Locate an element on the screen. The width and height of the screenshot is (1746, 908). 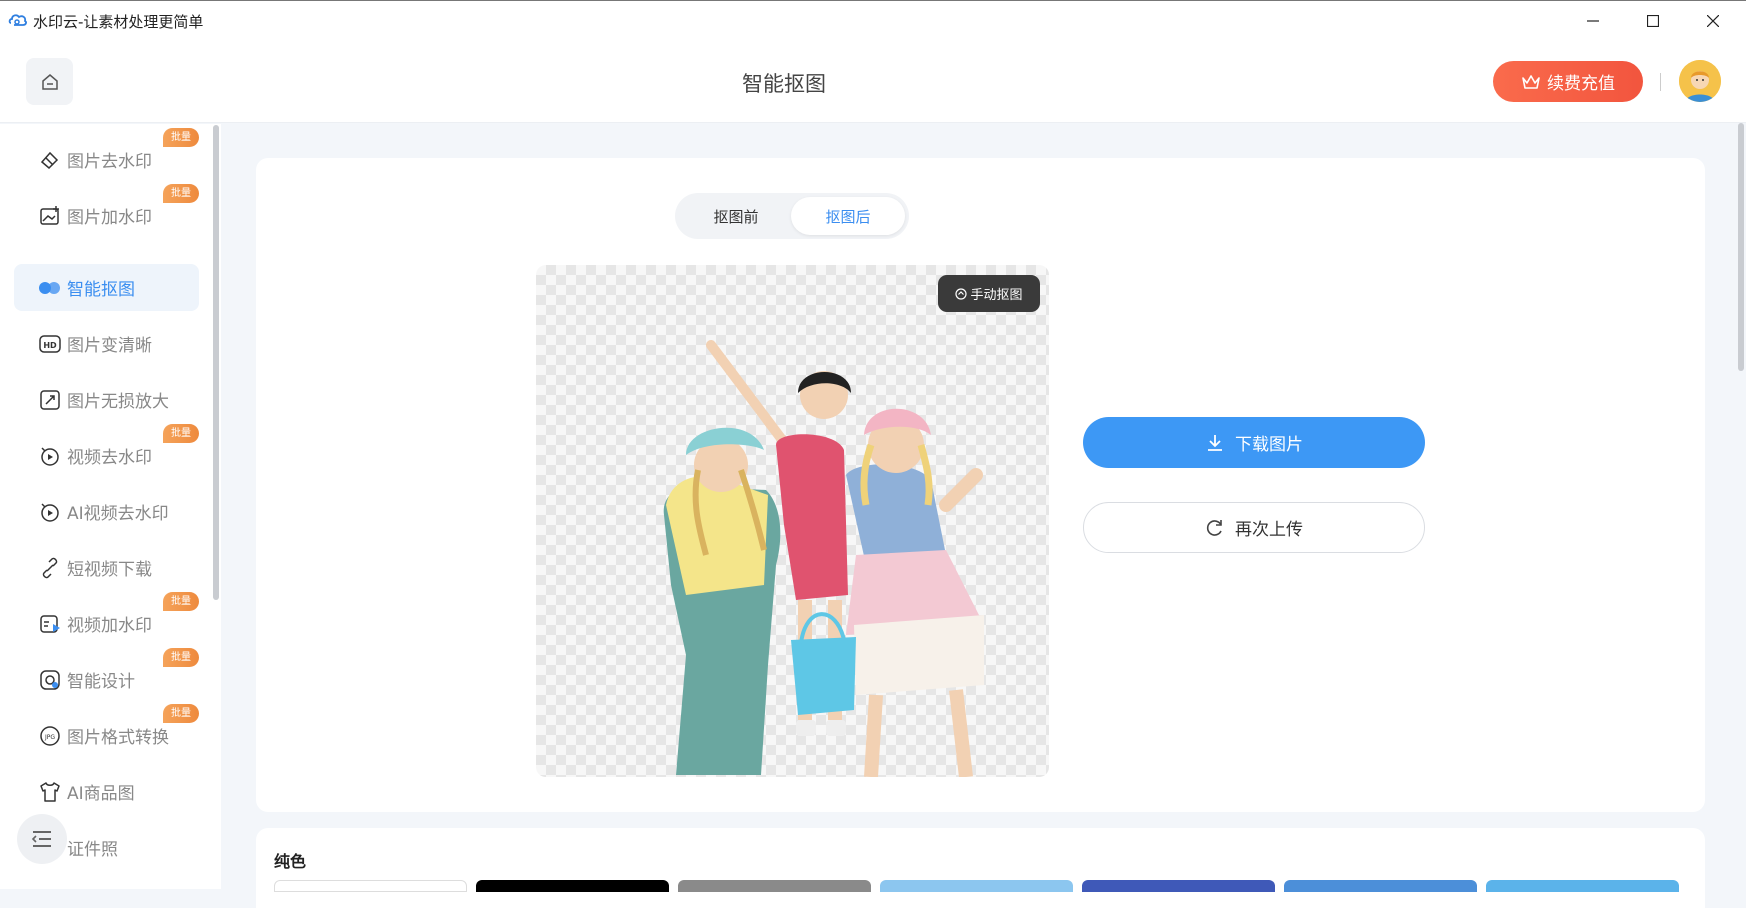
sidebar-item-label: 证件照 is located at coordinates (92, 850).